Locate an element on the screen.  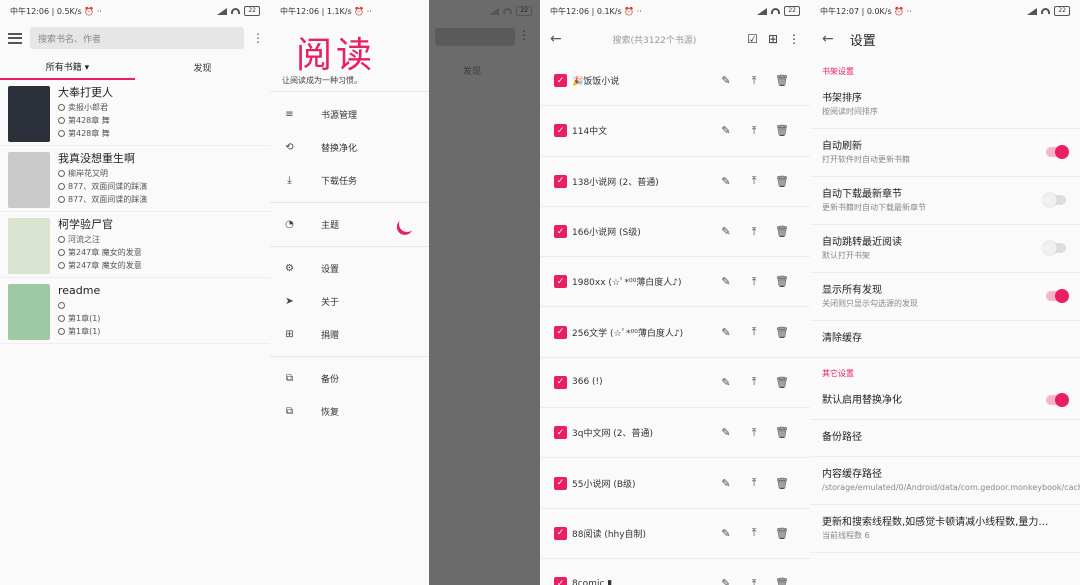
drawer-item: ⚙ 设置 is located at coordinates (349, 268).